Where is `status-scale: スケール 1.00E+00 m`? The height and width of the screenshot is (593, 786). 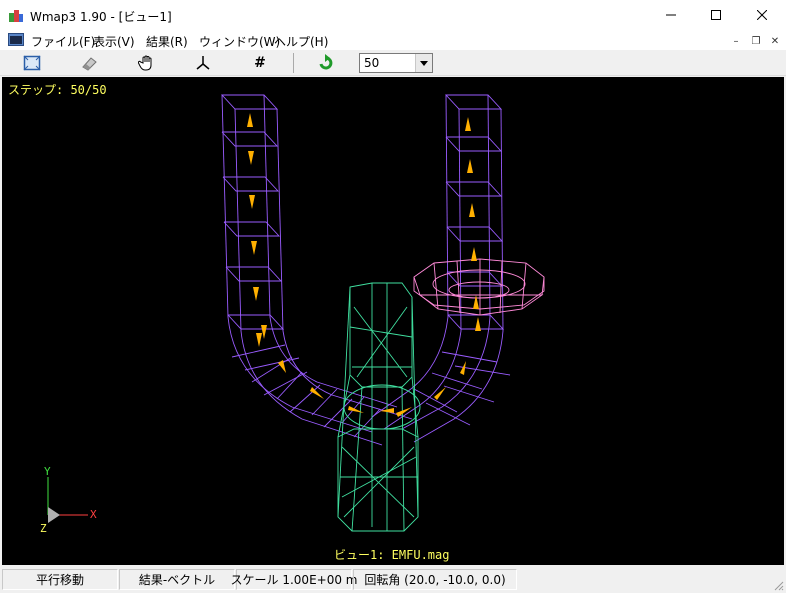 status-scale: スケール 1.00E+00 m is located at coordinates (294, 579).